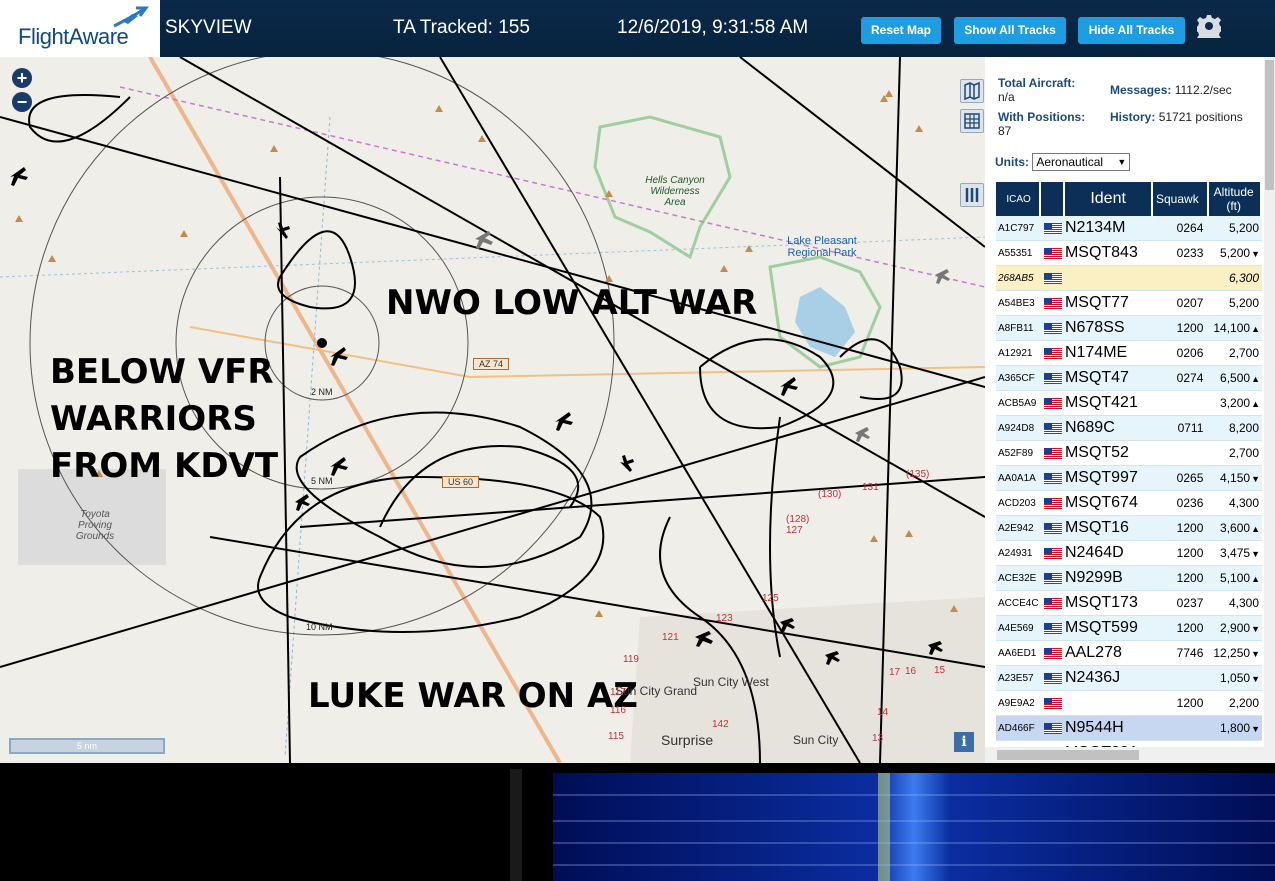 The image size is (1275, 881). Describe the element at coordinates (1109, 703) in the screenshot. I see `cell-ident` at that location.